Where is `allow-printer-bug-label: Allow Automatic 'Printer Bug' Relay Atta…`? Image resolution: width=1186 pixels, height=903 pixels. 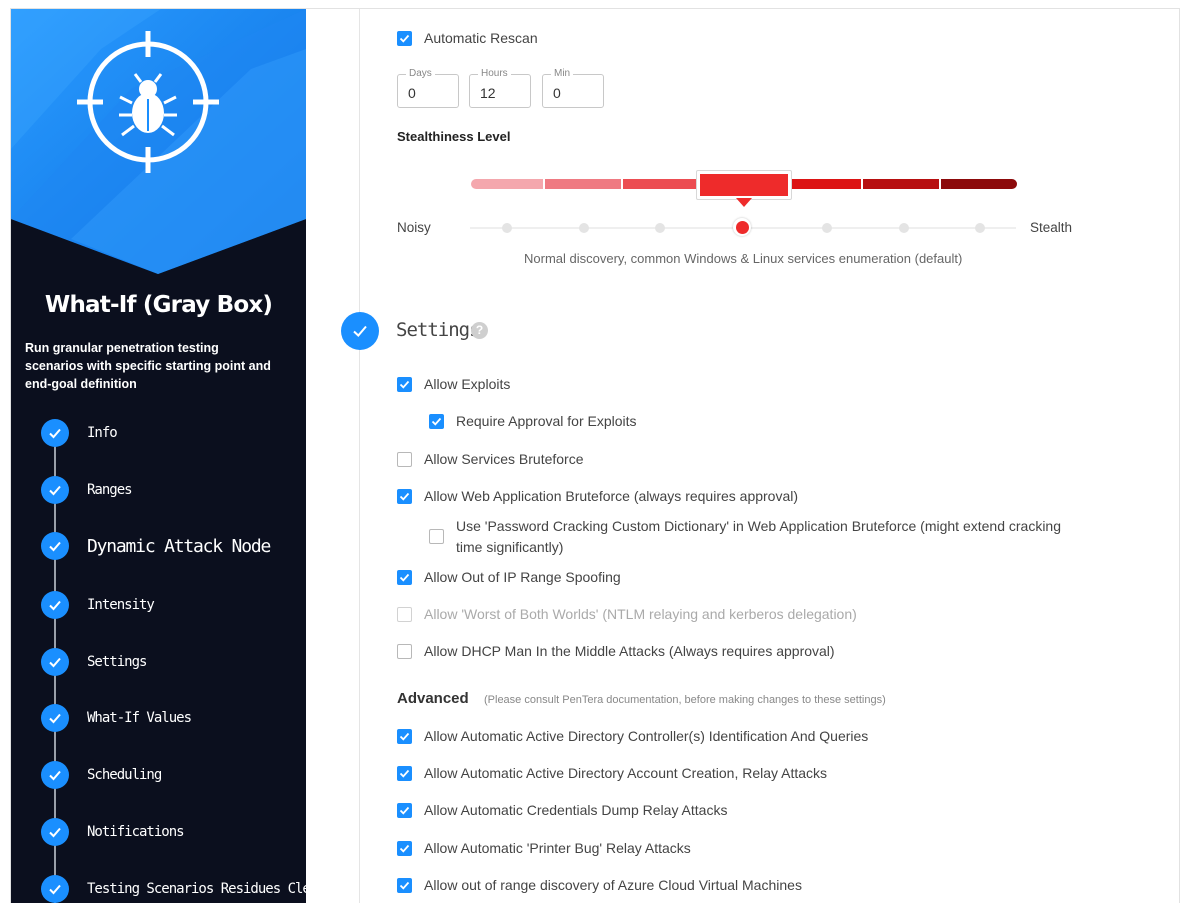
allow-printer-bug-label: Allow Automatic 'Printer Bug' Relay Atta… is located at coordinates (557, 848).